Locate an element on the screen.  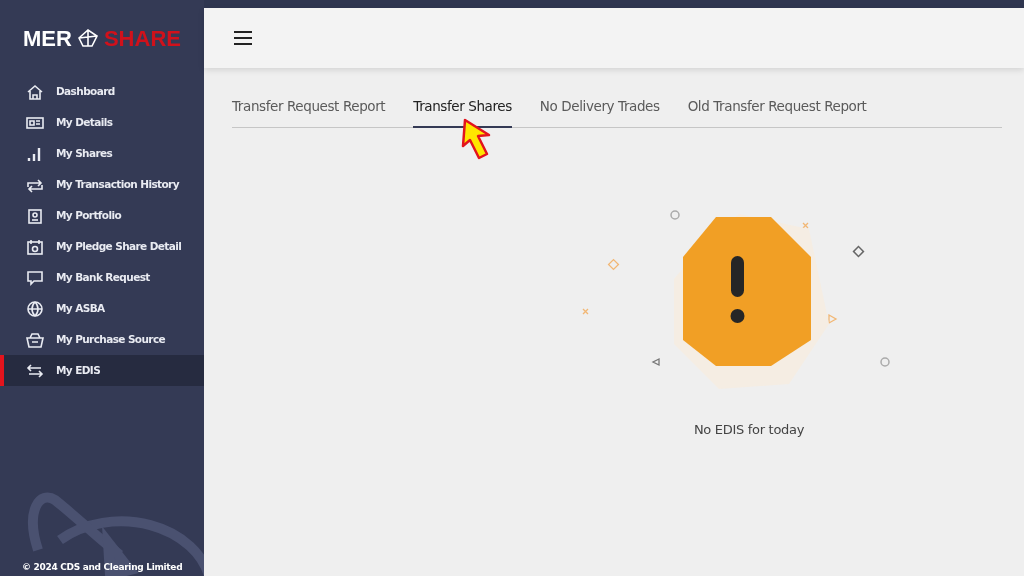
comment-icon is located at coordinates (35, 277).